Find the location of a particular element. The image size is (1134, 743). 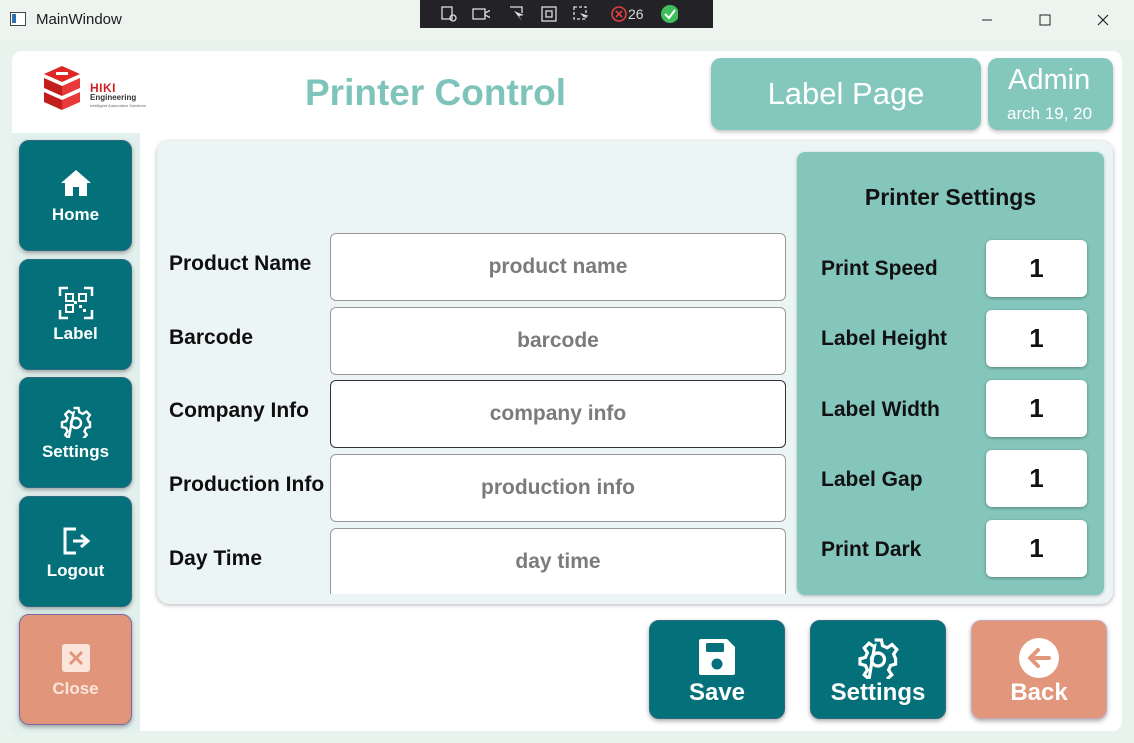

user-info-box: Admin arch 19, 20 is located at coordinates (1050, 94).